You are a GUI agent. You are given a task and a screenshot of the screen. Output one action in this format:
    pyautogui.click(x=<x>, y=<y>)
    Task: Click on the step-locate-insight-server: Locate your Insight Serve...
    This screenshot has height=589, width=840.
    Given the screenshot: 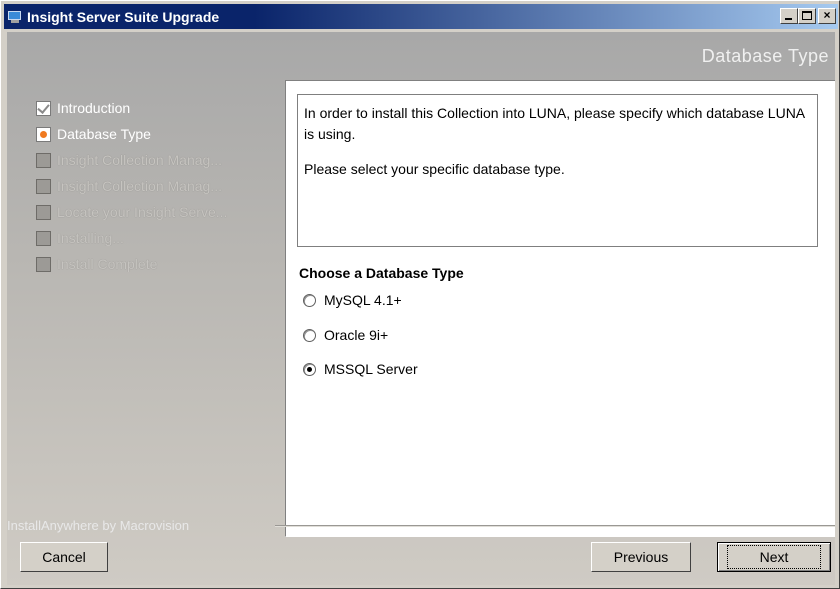 What is the action you would take?
    pyautogui.click(x=156, y=212)
    